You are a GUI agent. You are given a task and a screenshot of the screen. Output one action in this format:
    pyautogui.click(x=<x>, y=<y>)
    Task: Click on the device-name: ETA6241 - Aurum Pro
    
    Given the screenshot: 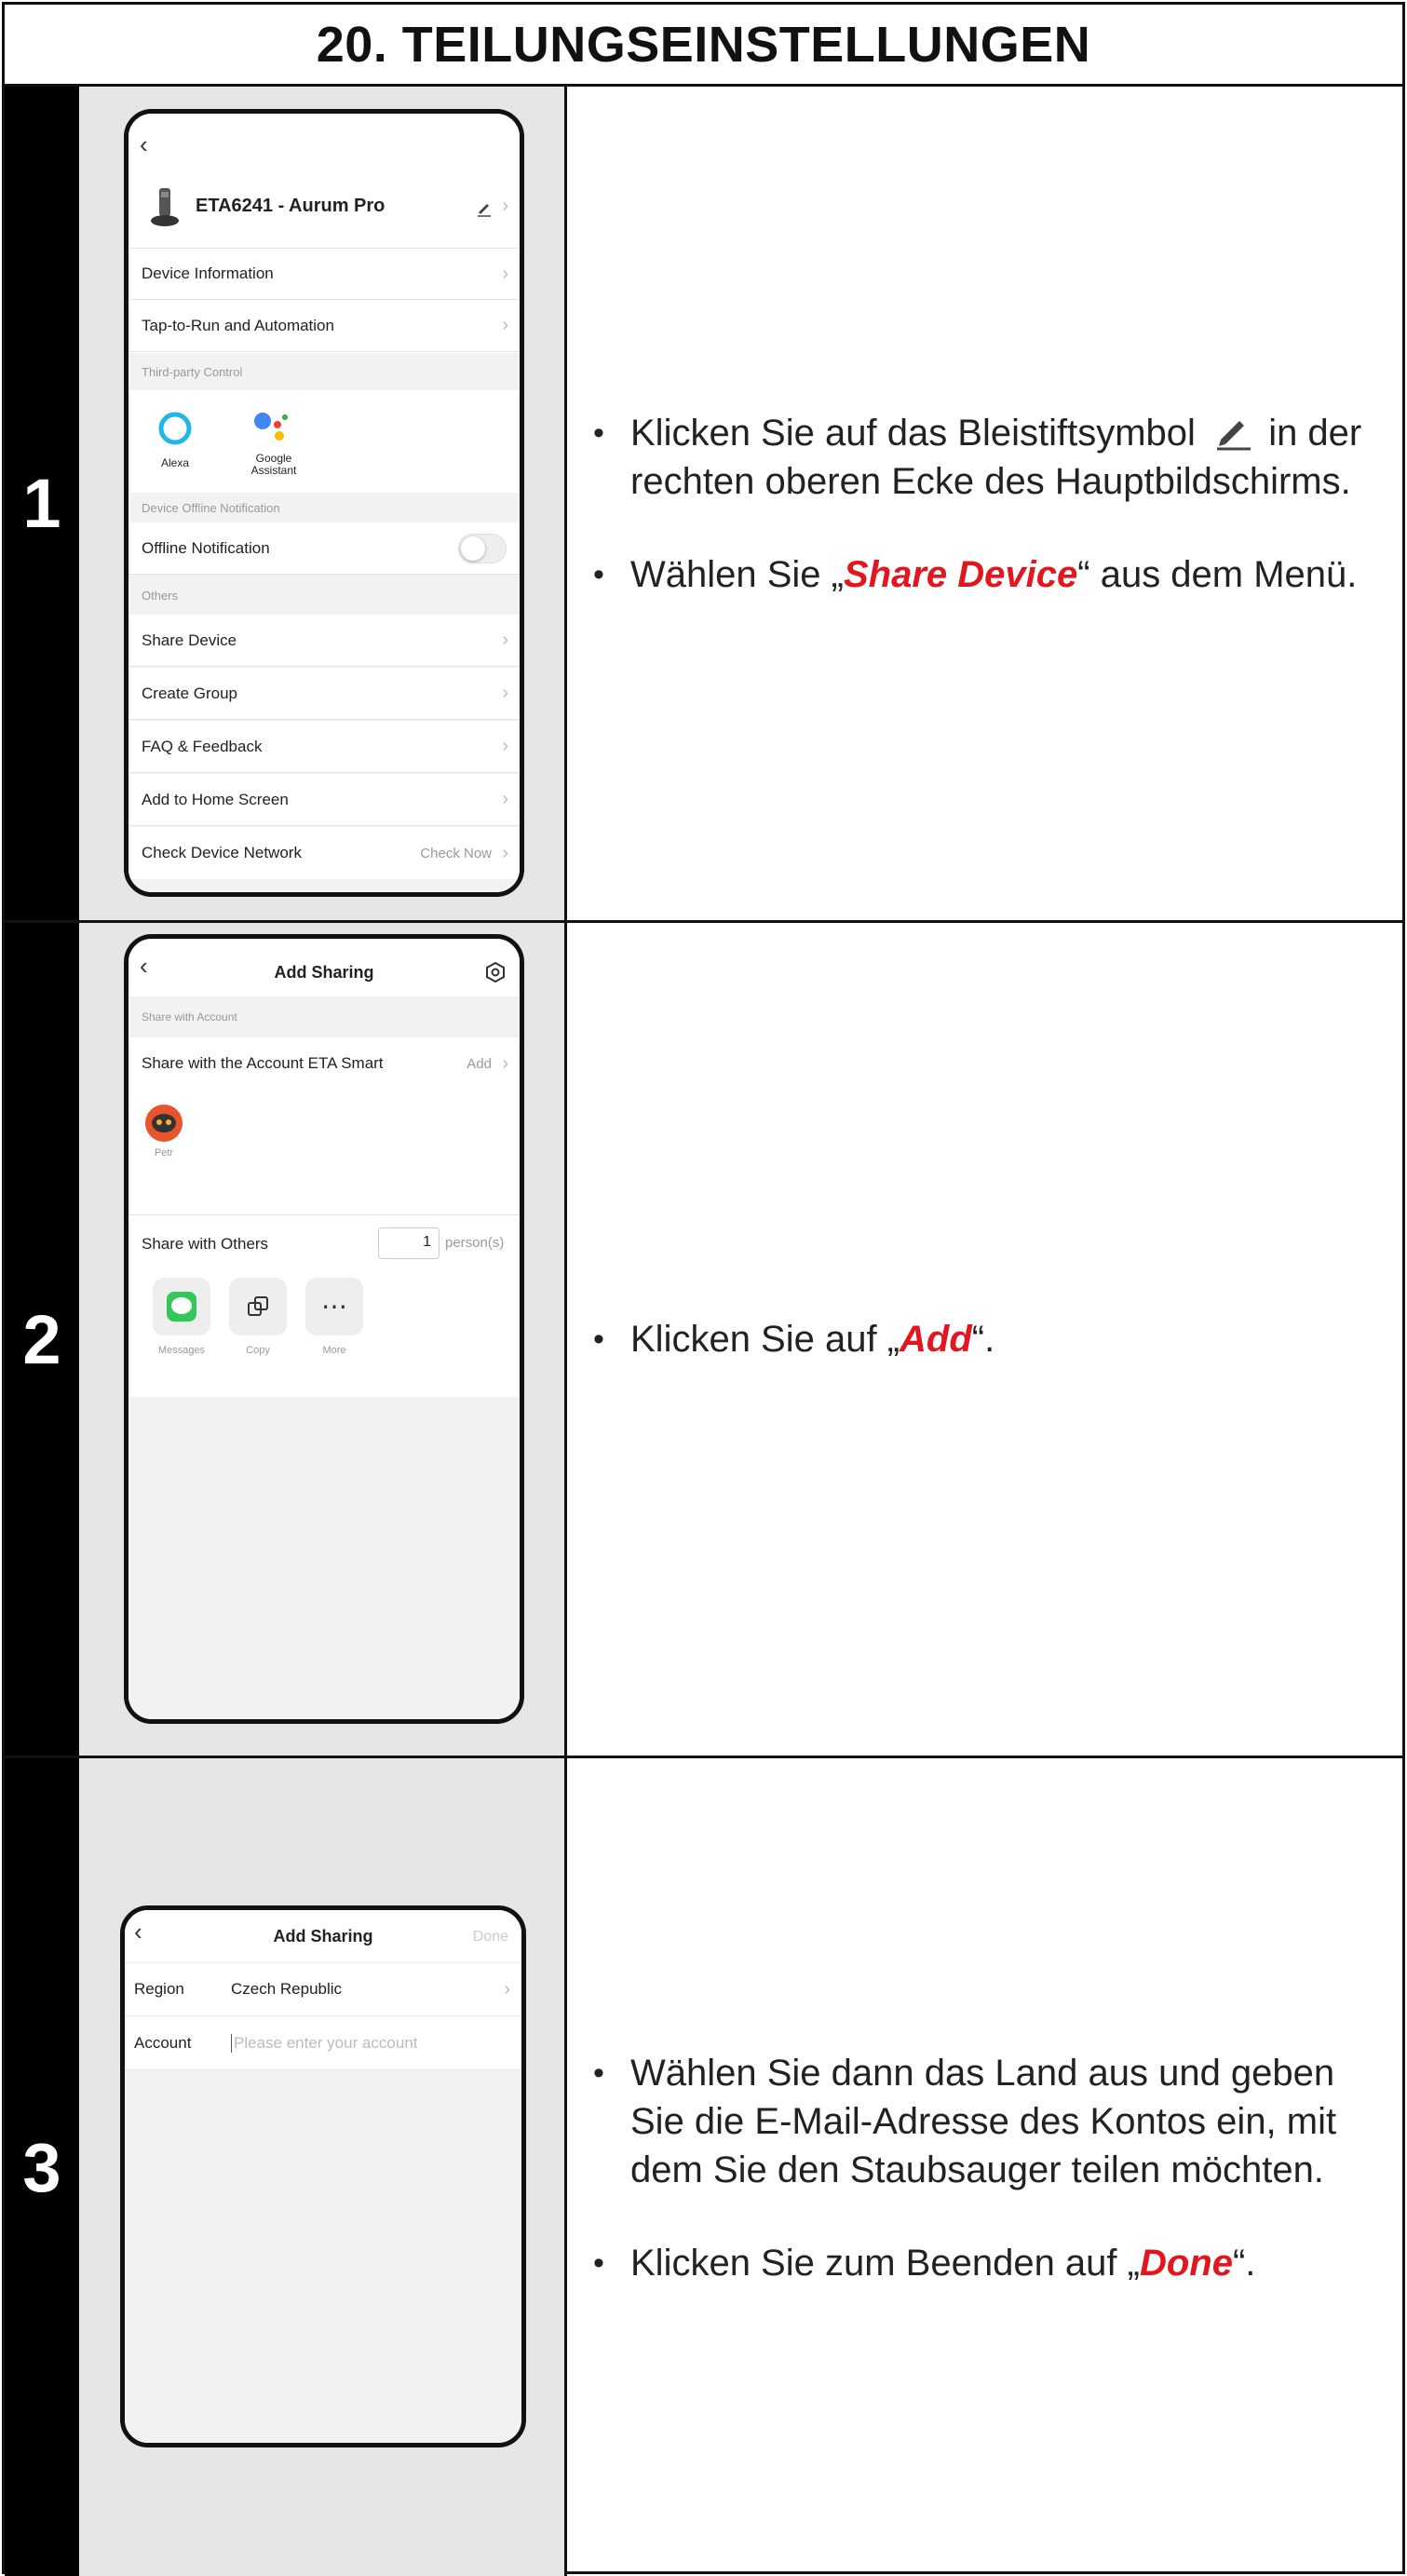 What is the action you would take?
    pyautogui.click(x=291, y=206)
    